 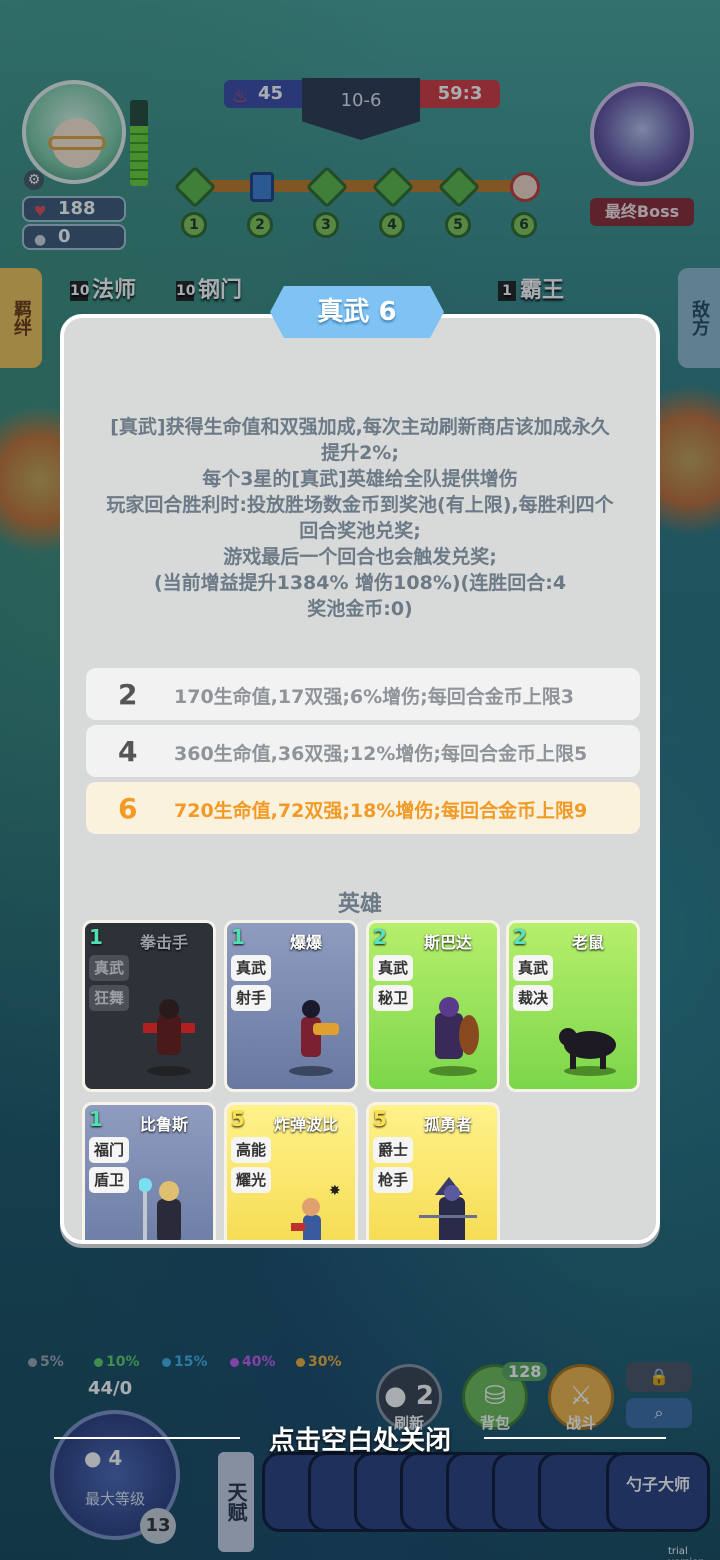 I want to click on hero-trait-tag: 福门, so click(x=109, y=1150).